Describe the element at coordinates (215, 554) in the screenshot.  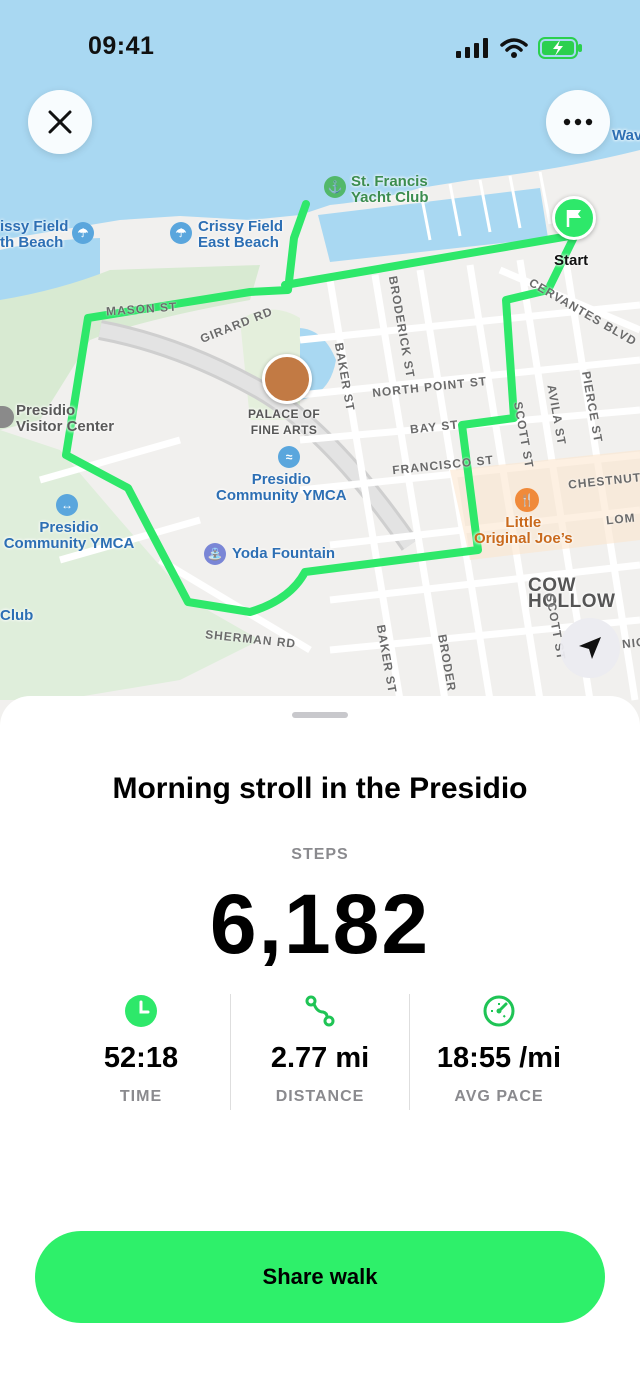
I see `fountain-pin-icon: ⛲` at that location.